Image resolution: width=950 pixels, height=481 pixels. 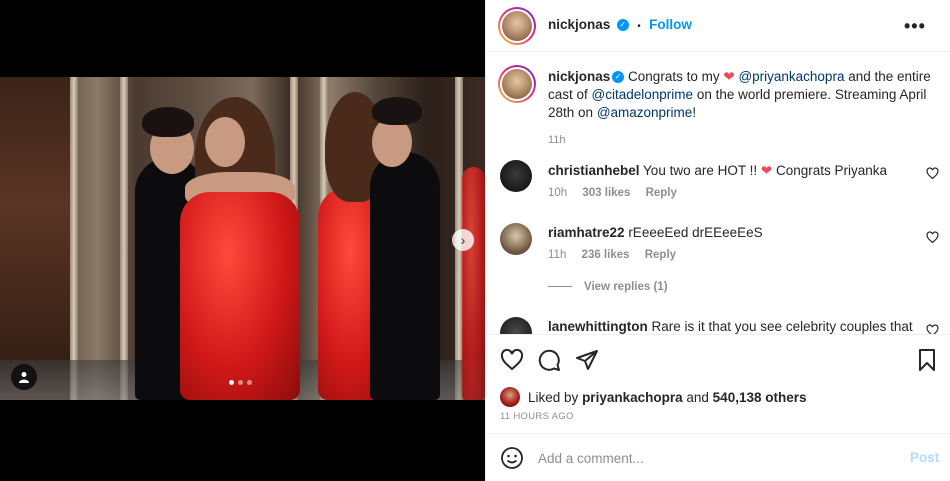 I want to click on follow-button: Follow, so click(x=670, y=24).